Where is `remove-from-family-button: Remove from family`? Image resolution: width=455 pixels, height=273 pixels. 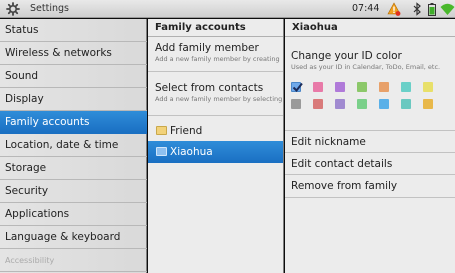 remove-from-family-button: Remove from family is located at coordinates (370, 186).